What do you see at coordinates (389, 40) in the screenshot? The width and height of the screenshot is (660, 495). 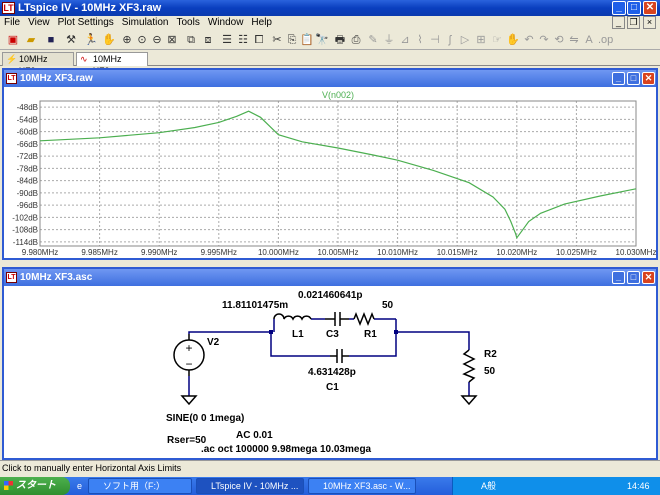 I see `ground-icon: ⏚` at bounding box center [389, 40].